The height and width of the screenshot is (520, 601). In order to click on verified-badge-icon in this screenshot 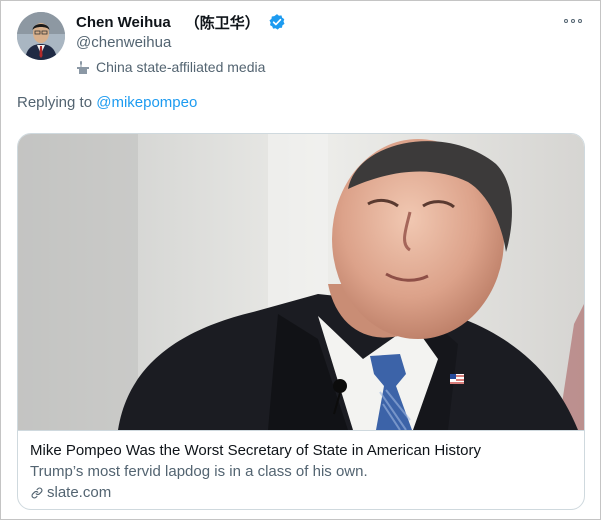, I will do `click(277, 22)`.